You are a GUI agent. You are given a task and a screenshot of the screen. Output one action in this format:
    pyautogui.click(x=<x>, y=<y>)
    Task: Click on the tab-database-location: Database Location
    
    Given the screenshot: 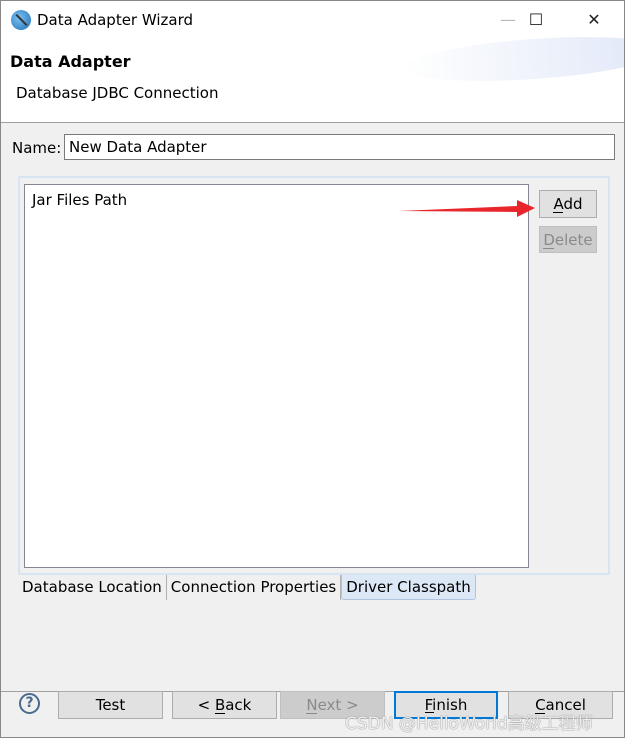 What is the action you would take?
    pyautogui.click(x=92, y=587)
    